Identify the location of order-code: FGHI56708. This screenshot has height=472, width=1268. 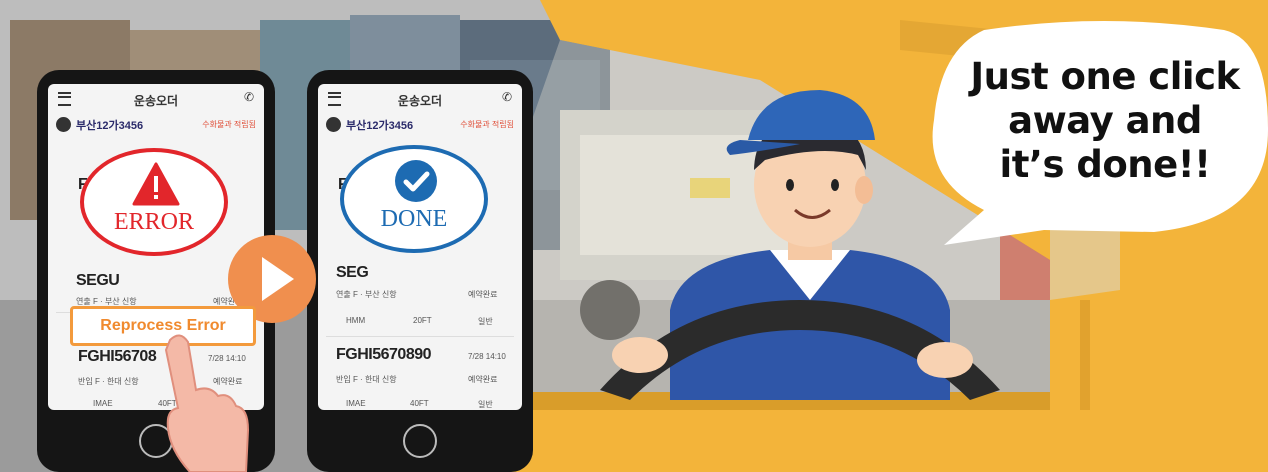
(117, 356).